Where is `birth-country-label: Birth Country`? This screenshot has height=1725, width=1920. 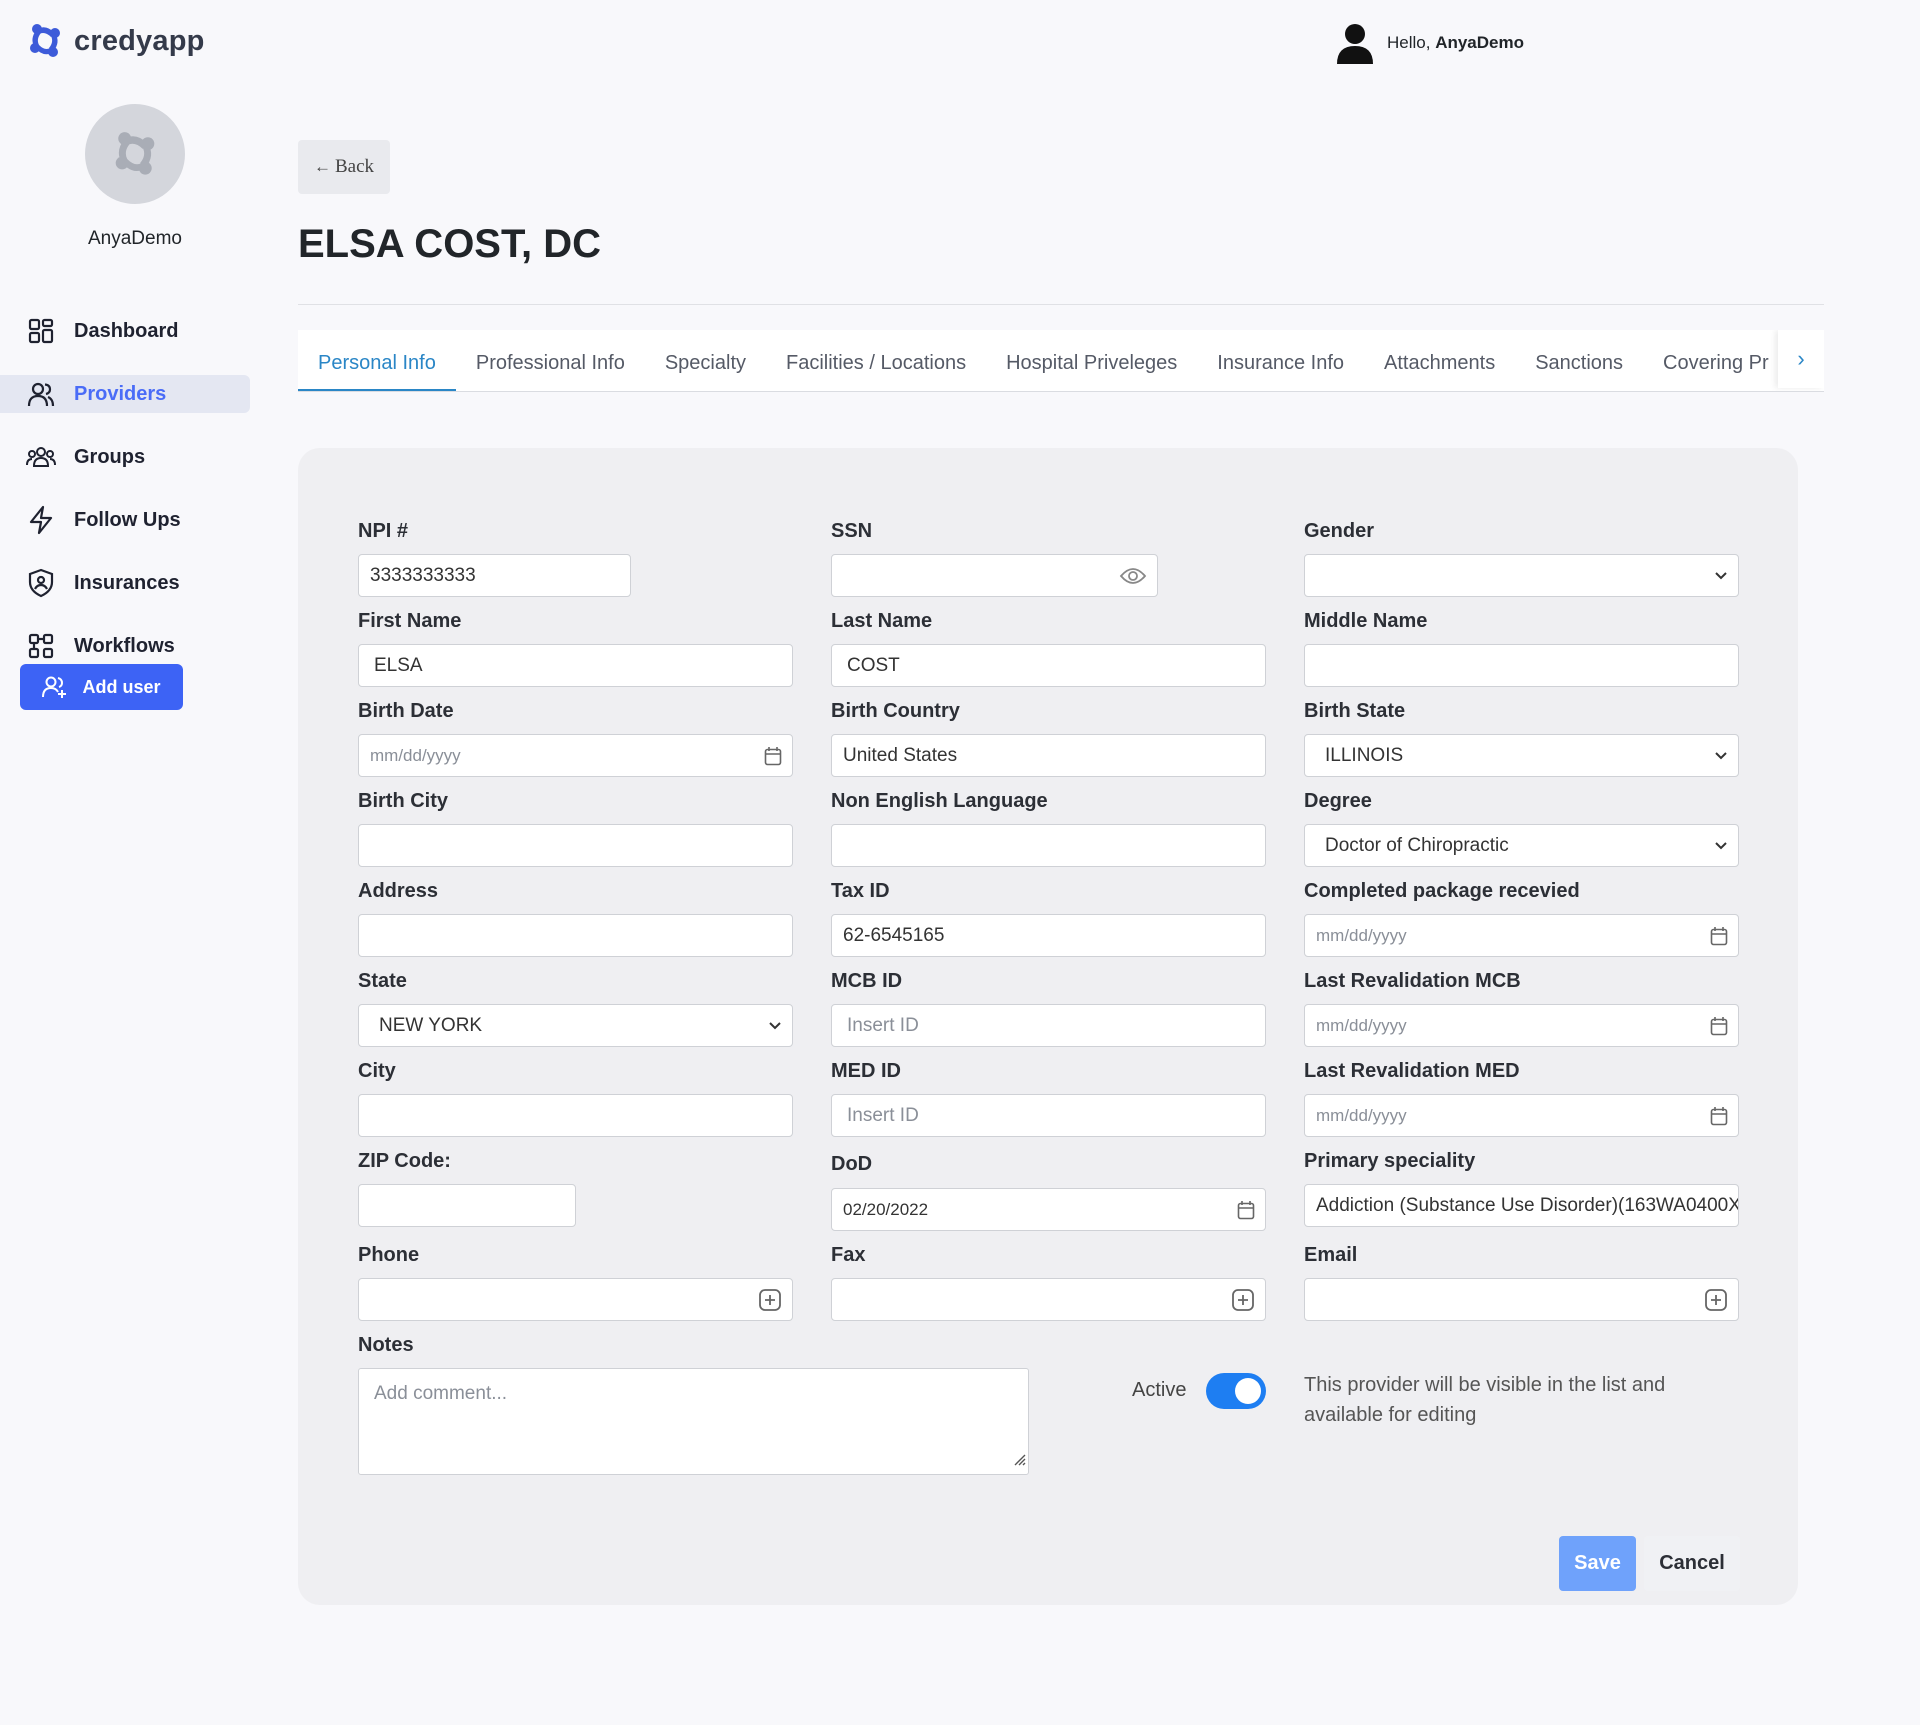
birth-country-label: Birth Country is located at coordinates (895, 711).